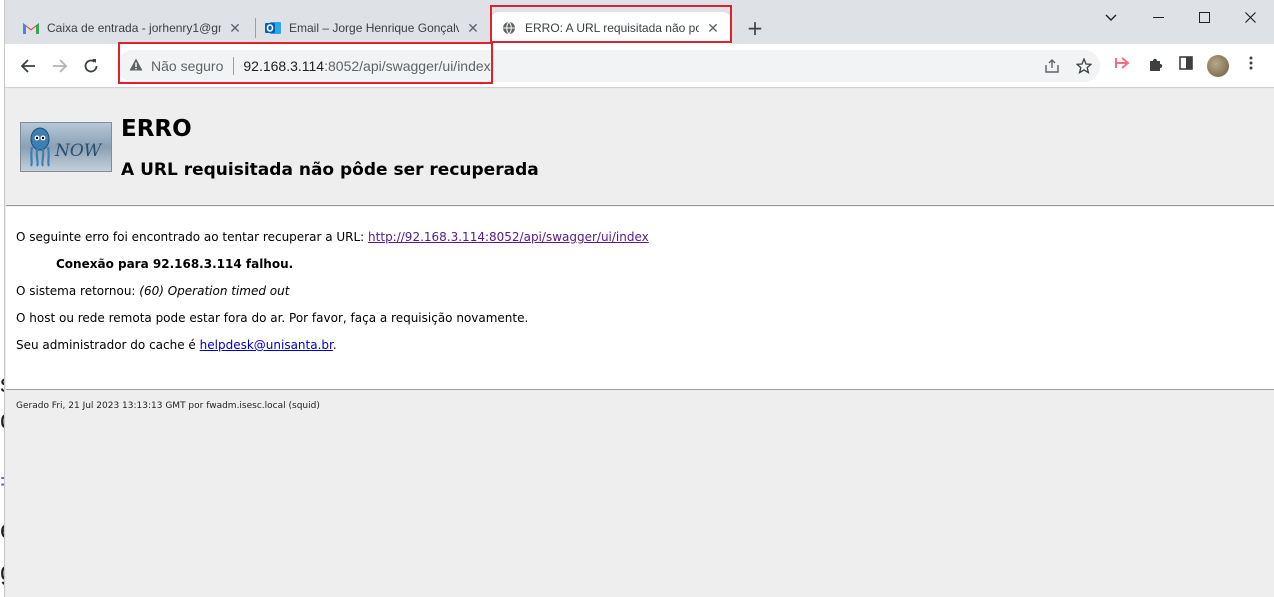 The height and width of the screenshot is (597, 1274). Describe the element at coordinates (1250, 18) in the screenshot. I see `close-window-button` at that location.